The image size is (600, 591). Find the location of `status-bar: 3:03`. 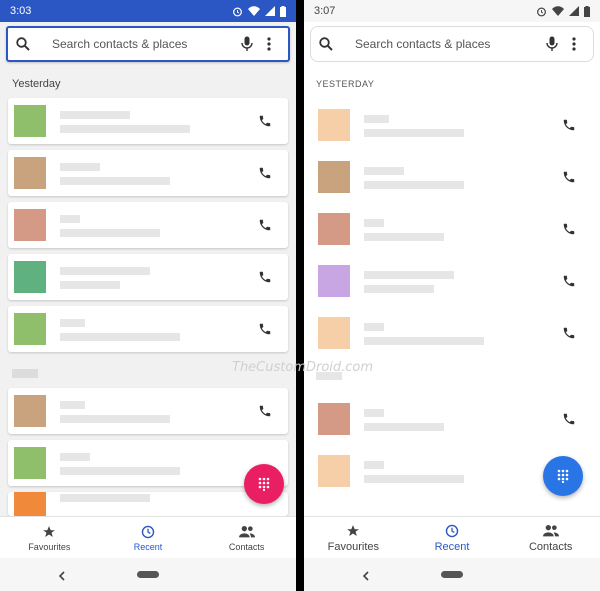

status-bar: 3:03 is located at coordinates (148, 11).